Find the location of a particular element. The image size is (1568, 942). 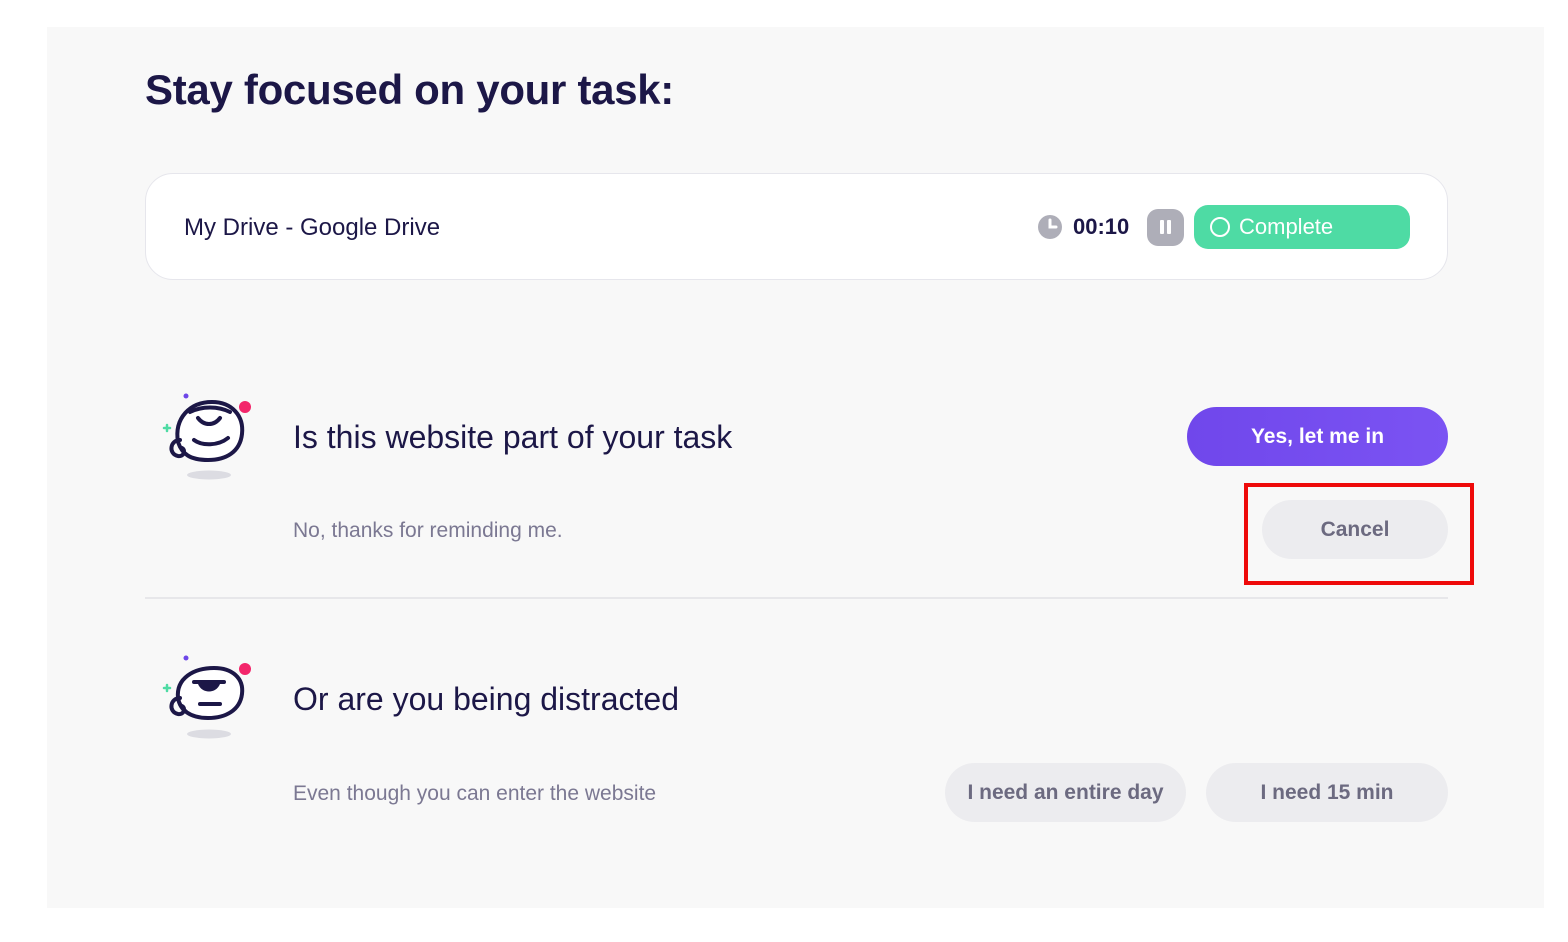

task-card: My Drive - Google Drive 00:10 Complete is located at coordinates (796, 226).